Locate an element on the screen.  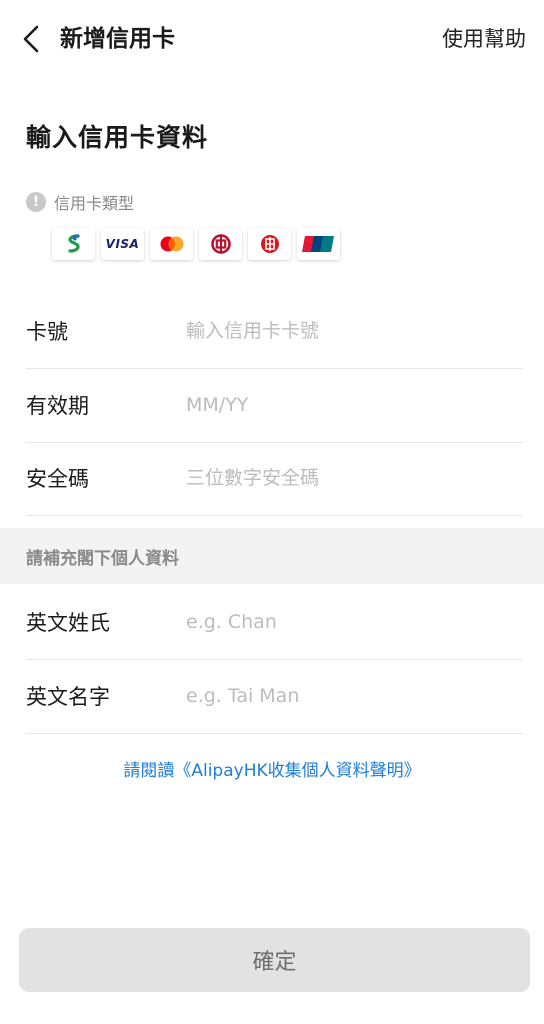
standard-chartered-logo-icon is located at coordinates (73, 244).